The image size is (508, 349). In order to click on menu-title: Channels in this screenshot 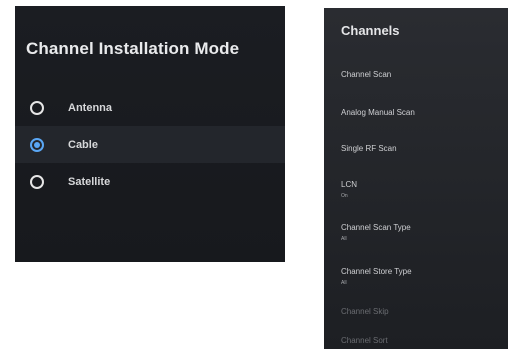, I will do `click(370, 30)`.